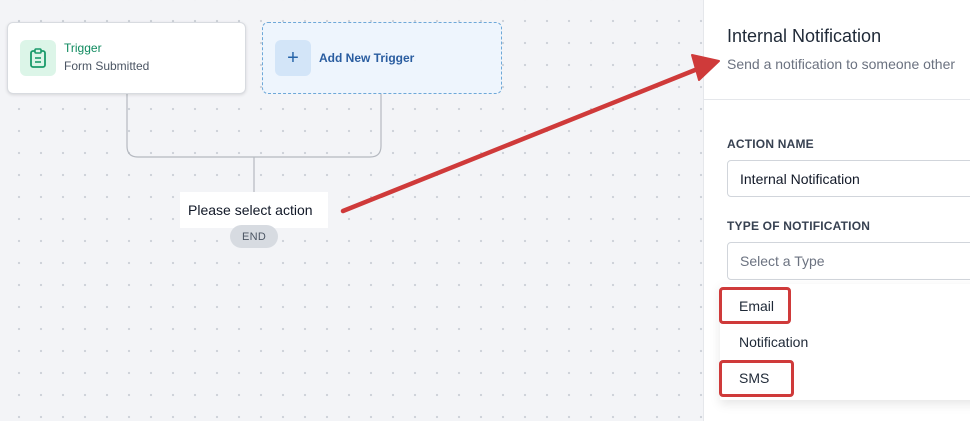 This screenshot has height=421, width=970. What do you see at coordinates (799, 226) in the screenshot?
I see `notification-type-label: TYPE OF NOTIFICATION` at bounding box center [799, 226].